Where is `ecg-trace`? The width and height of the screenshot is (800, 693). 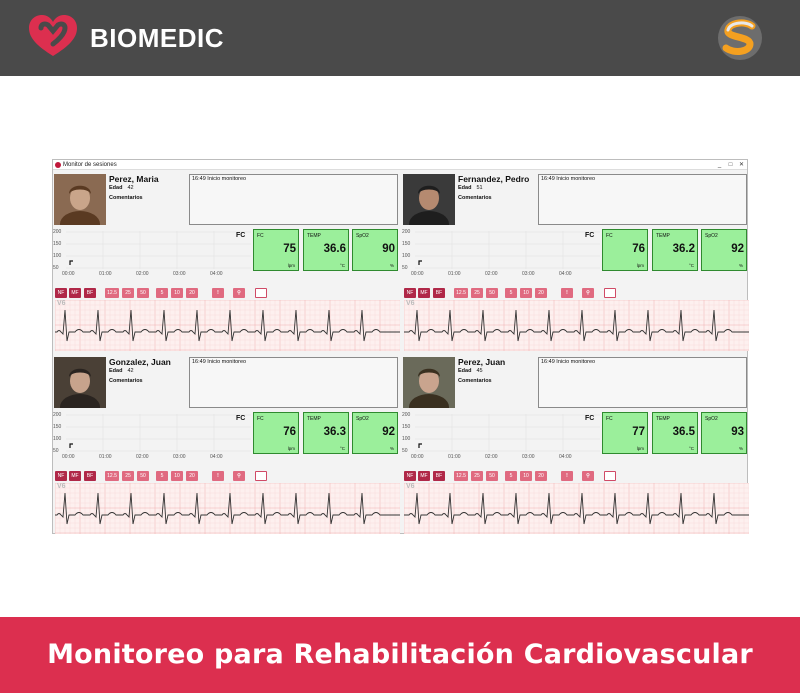 ecg-trace is located at coordinates (227, 325).